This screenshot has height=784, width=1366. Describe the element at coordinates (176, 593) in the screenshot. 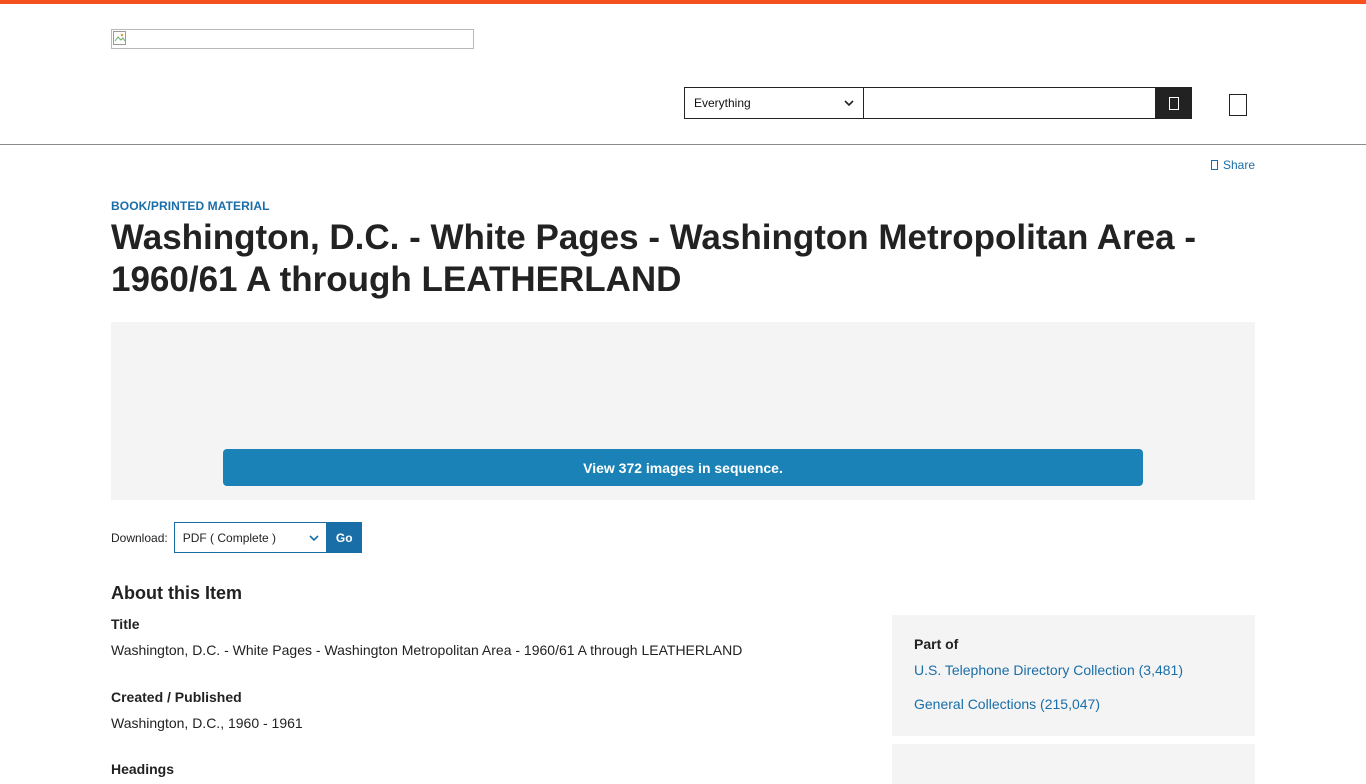

I see `about-heading: About this Item` at that location.